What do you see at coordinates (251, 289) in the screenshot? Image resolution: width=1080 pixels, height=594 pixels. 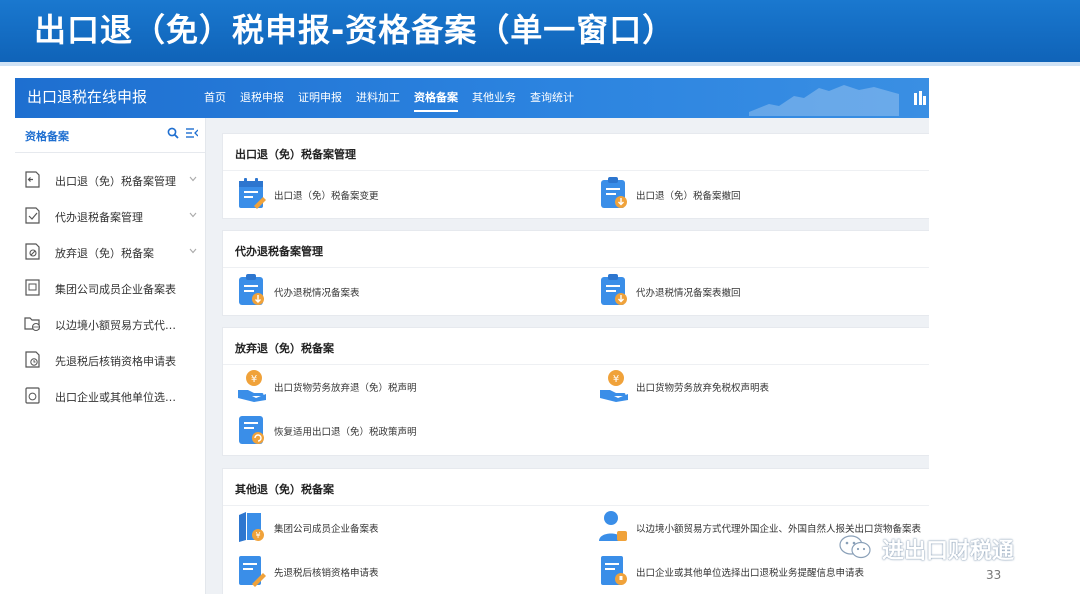 I see `clipboard-download-icon` at bounding box center [251, 289].